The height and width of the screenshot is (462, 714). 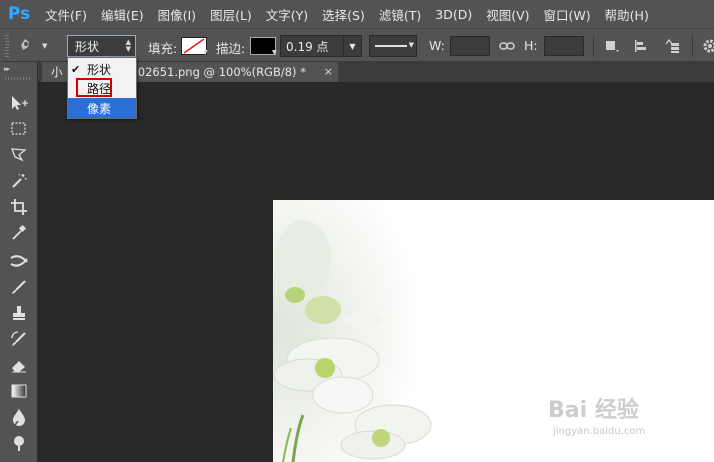 I want to click on stroke-dropdown-icon: ▼, so click(x=274, y=52).